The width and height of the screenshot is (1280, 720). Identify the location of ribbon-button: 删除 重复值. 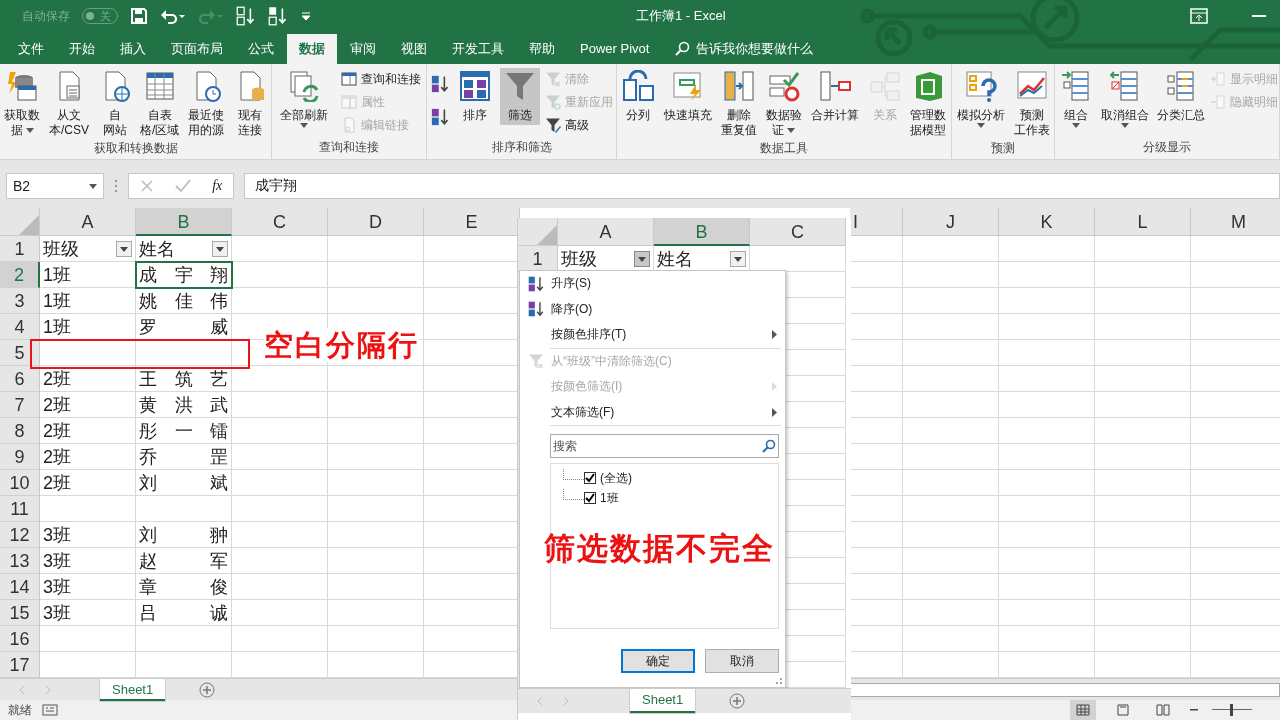
(739, 104).